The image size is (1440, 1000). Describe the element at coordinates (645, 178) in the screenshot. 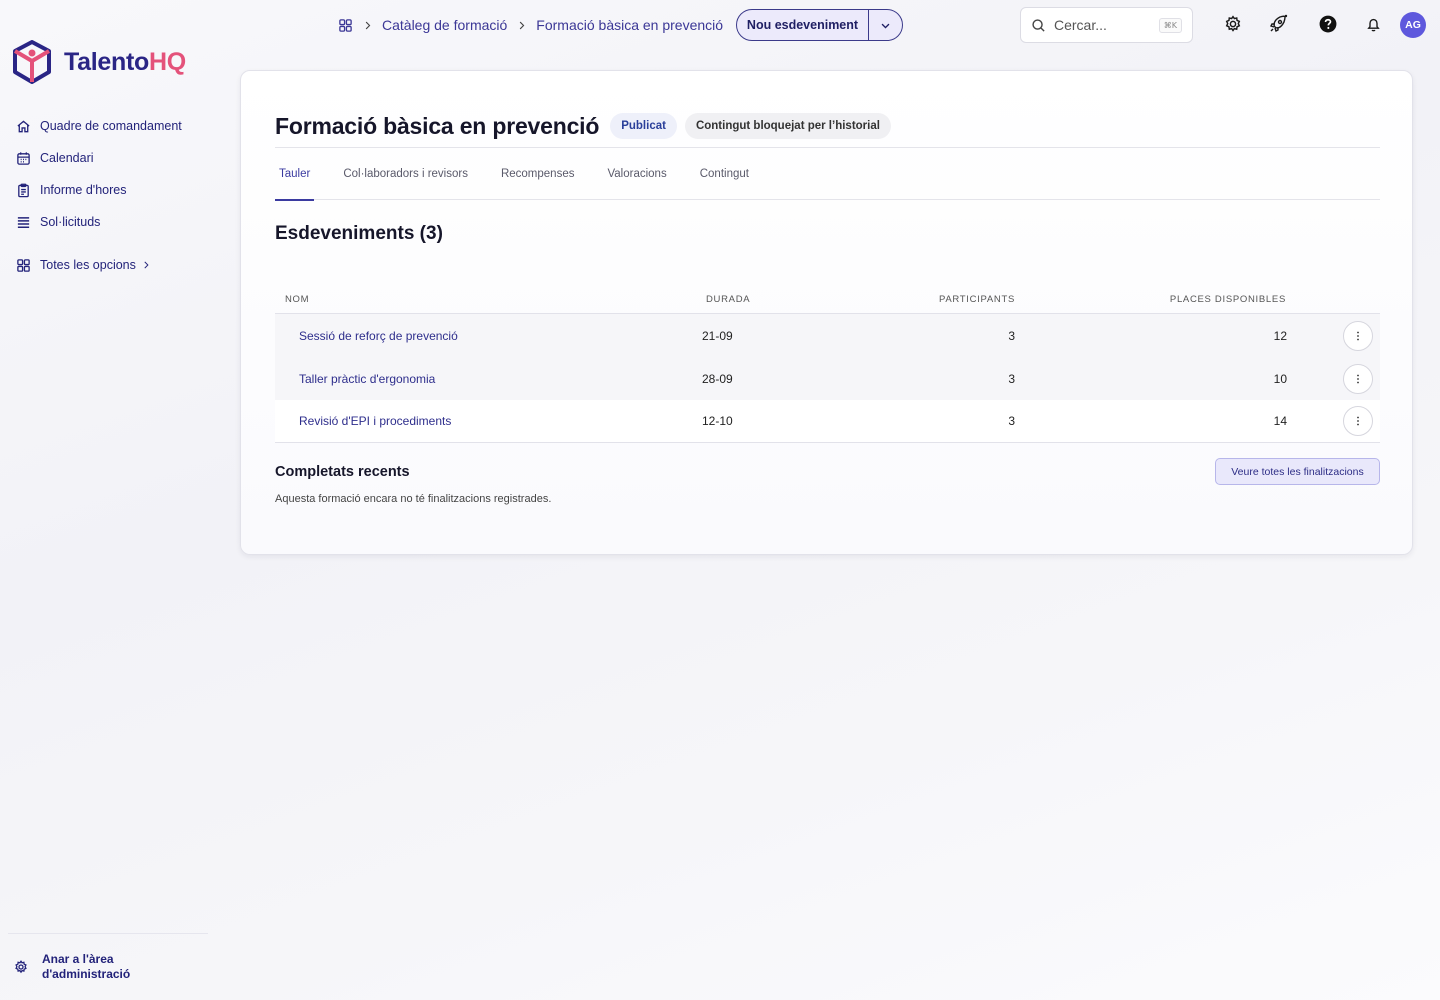

I see `tab-ratings: Valoracions` at that location.